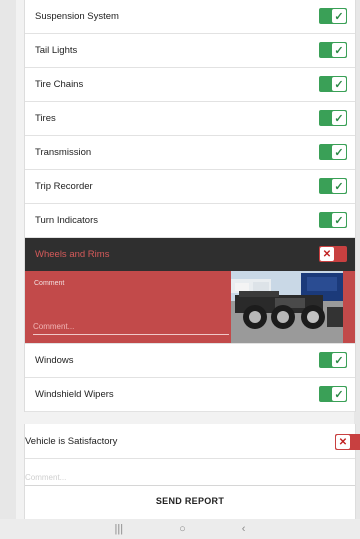 This screenshot has width=360, height=539. I want to click on checklist-row-transmission: Transmission ✓, so click(190, 153).